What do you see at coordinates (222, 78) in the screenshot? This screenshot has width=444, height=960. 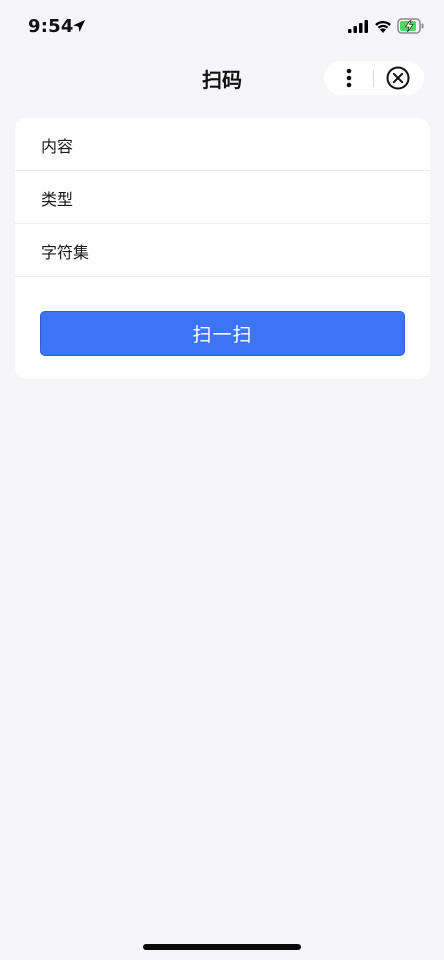 I see `navigation-bar: 扫码` at bounding box center [222, 78].